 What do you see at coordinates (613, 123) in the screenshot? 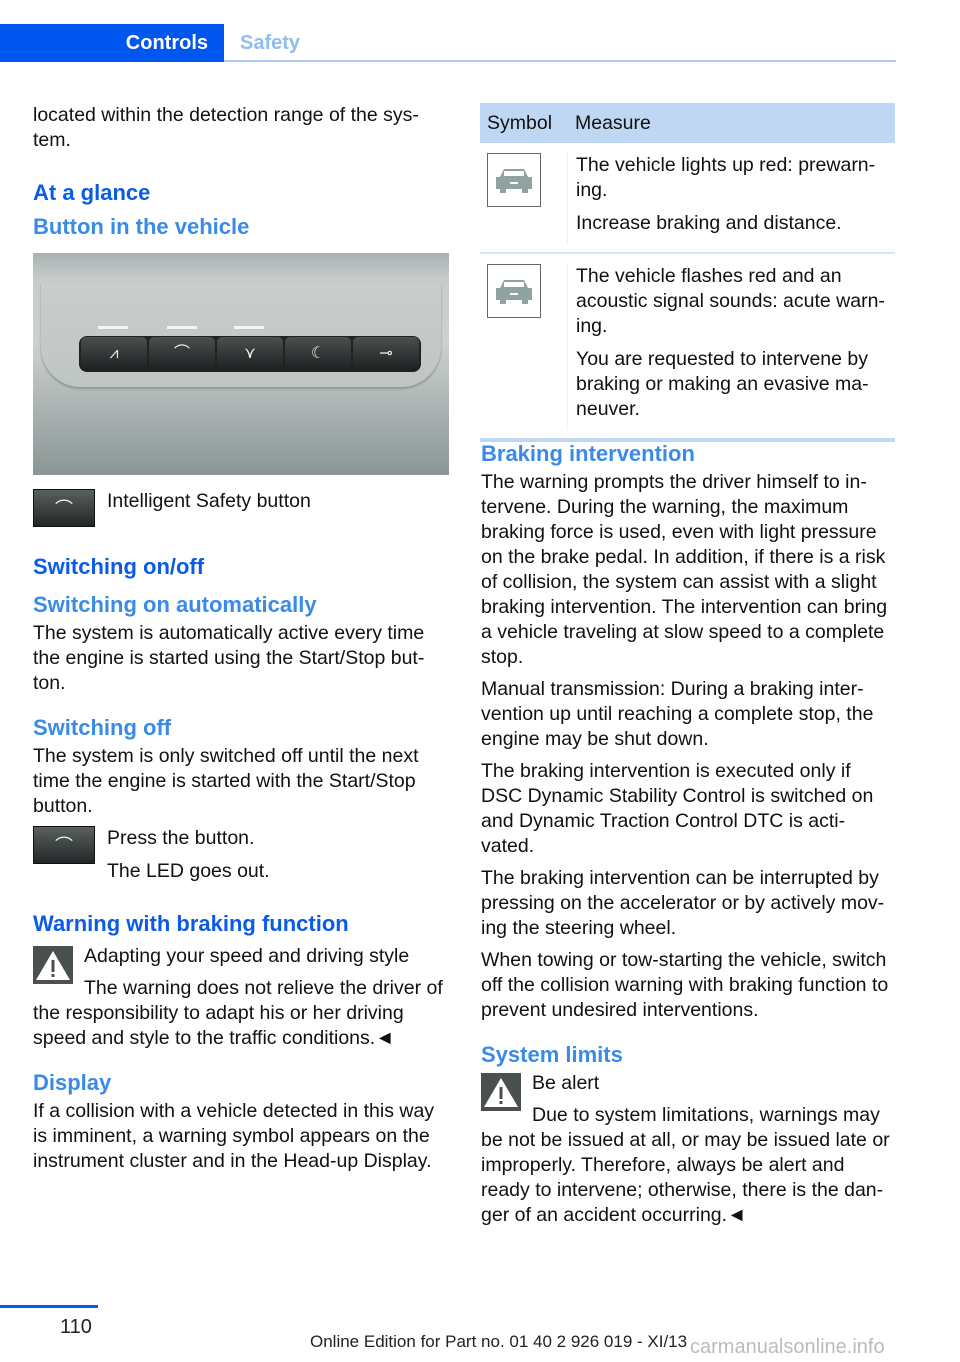
I see `header-measure: Measure` at bounding box center [613, 123].